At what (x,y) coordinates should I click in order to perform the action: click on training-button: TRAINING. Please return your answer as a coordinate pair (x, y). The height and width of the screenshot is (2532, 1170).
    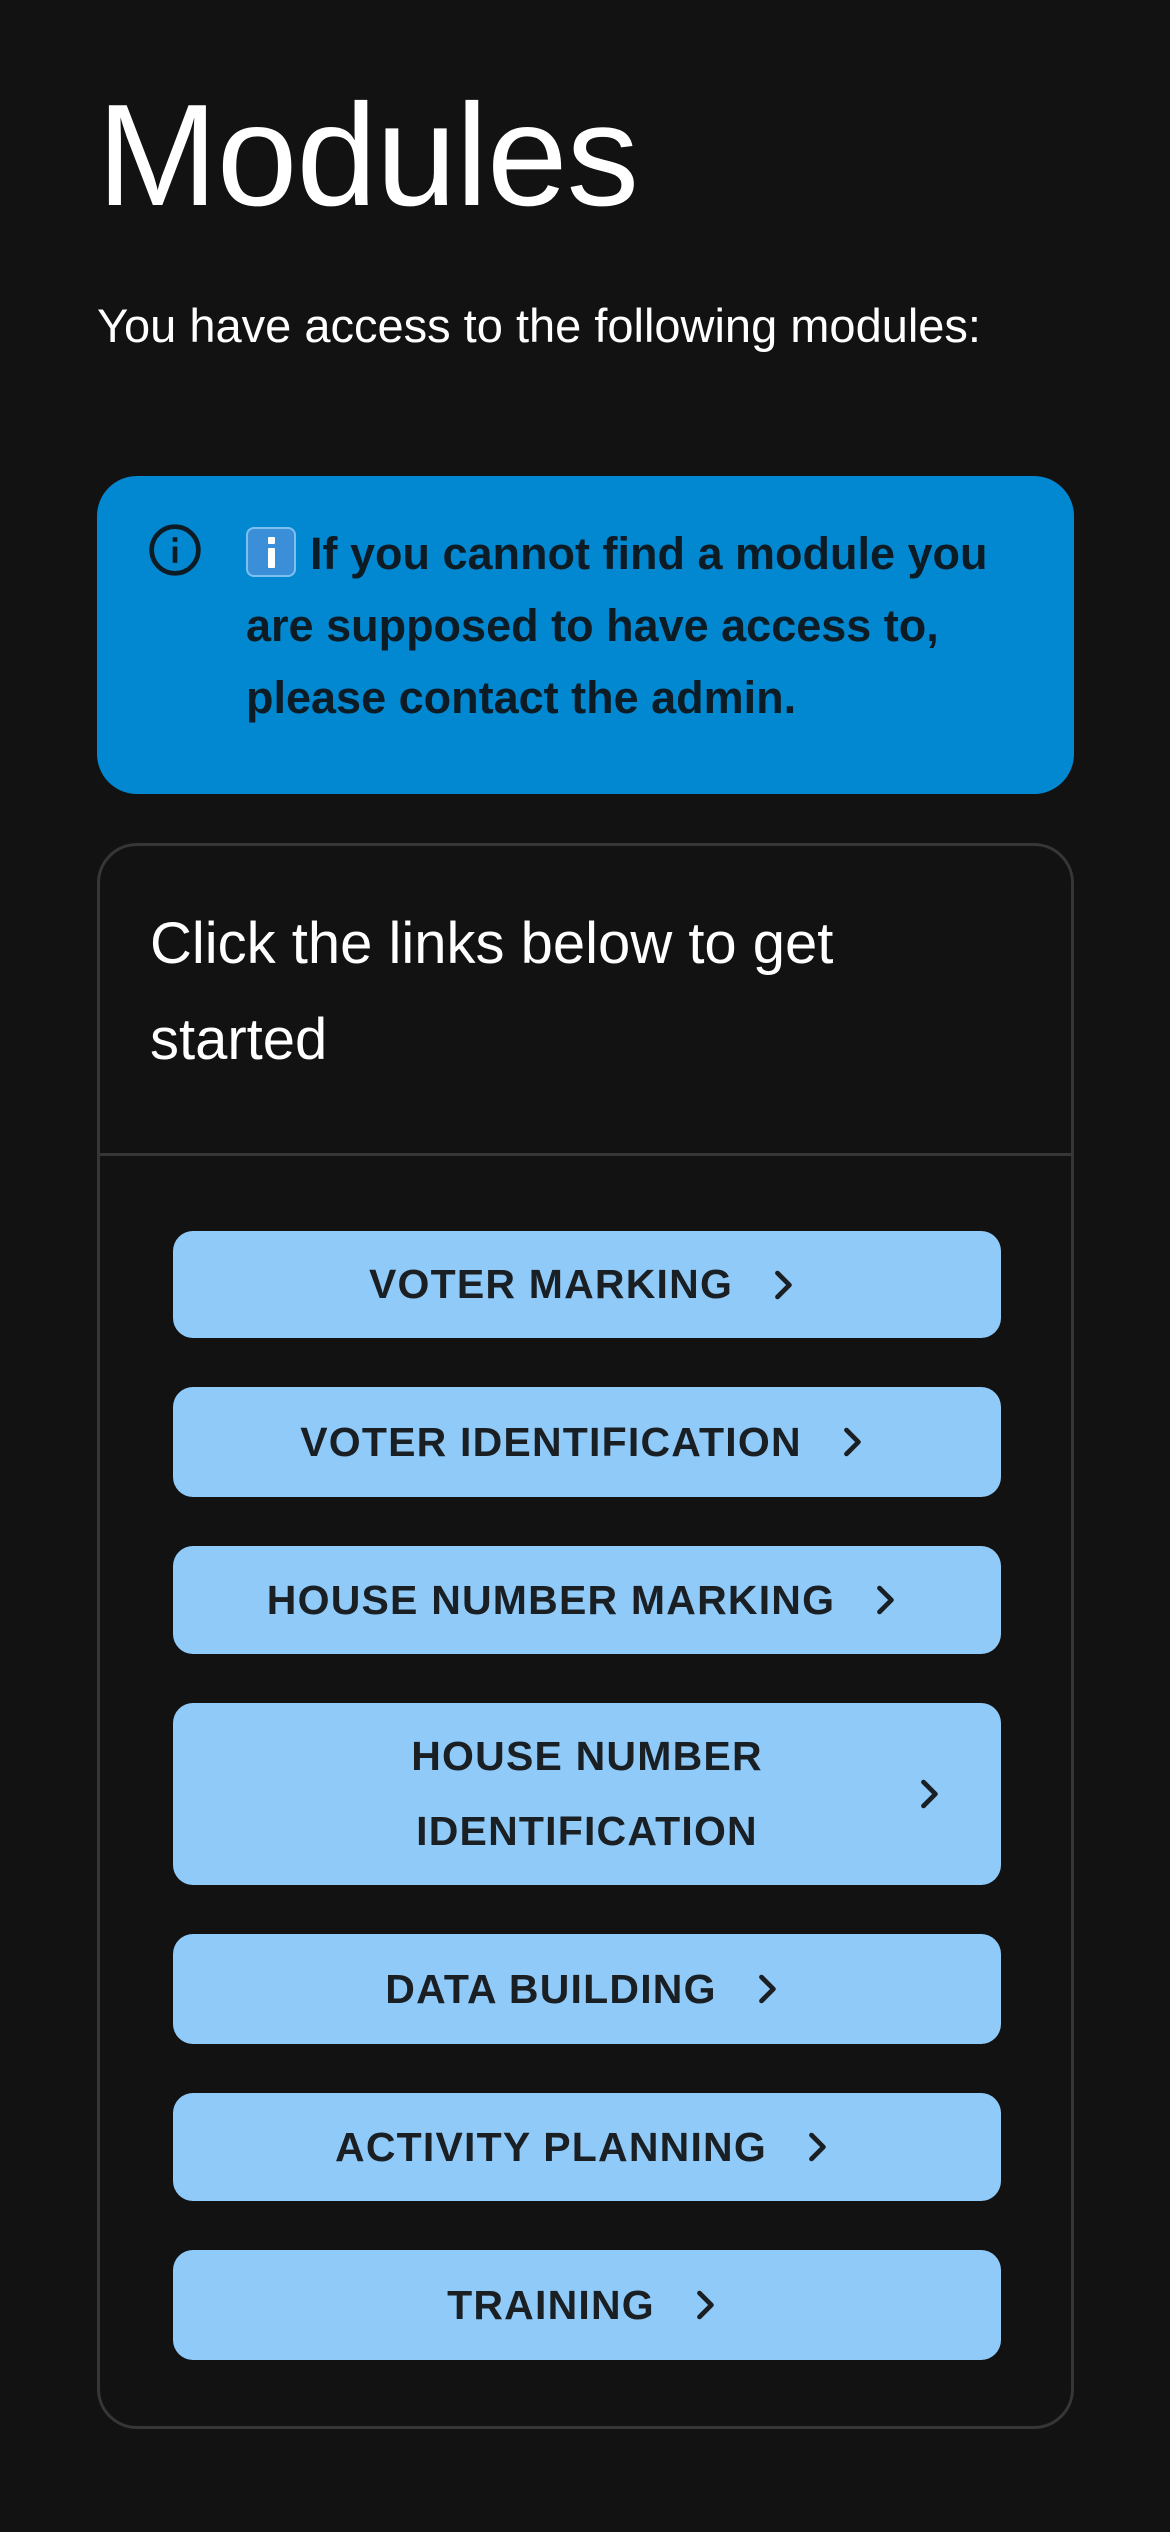
    Looking at the image, I should click on (587, 2305).